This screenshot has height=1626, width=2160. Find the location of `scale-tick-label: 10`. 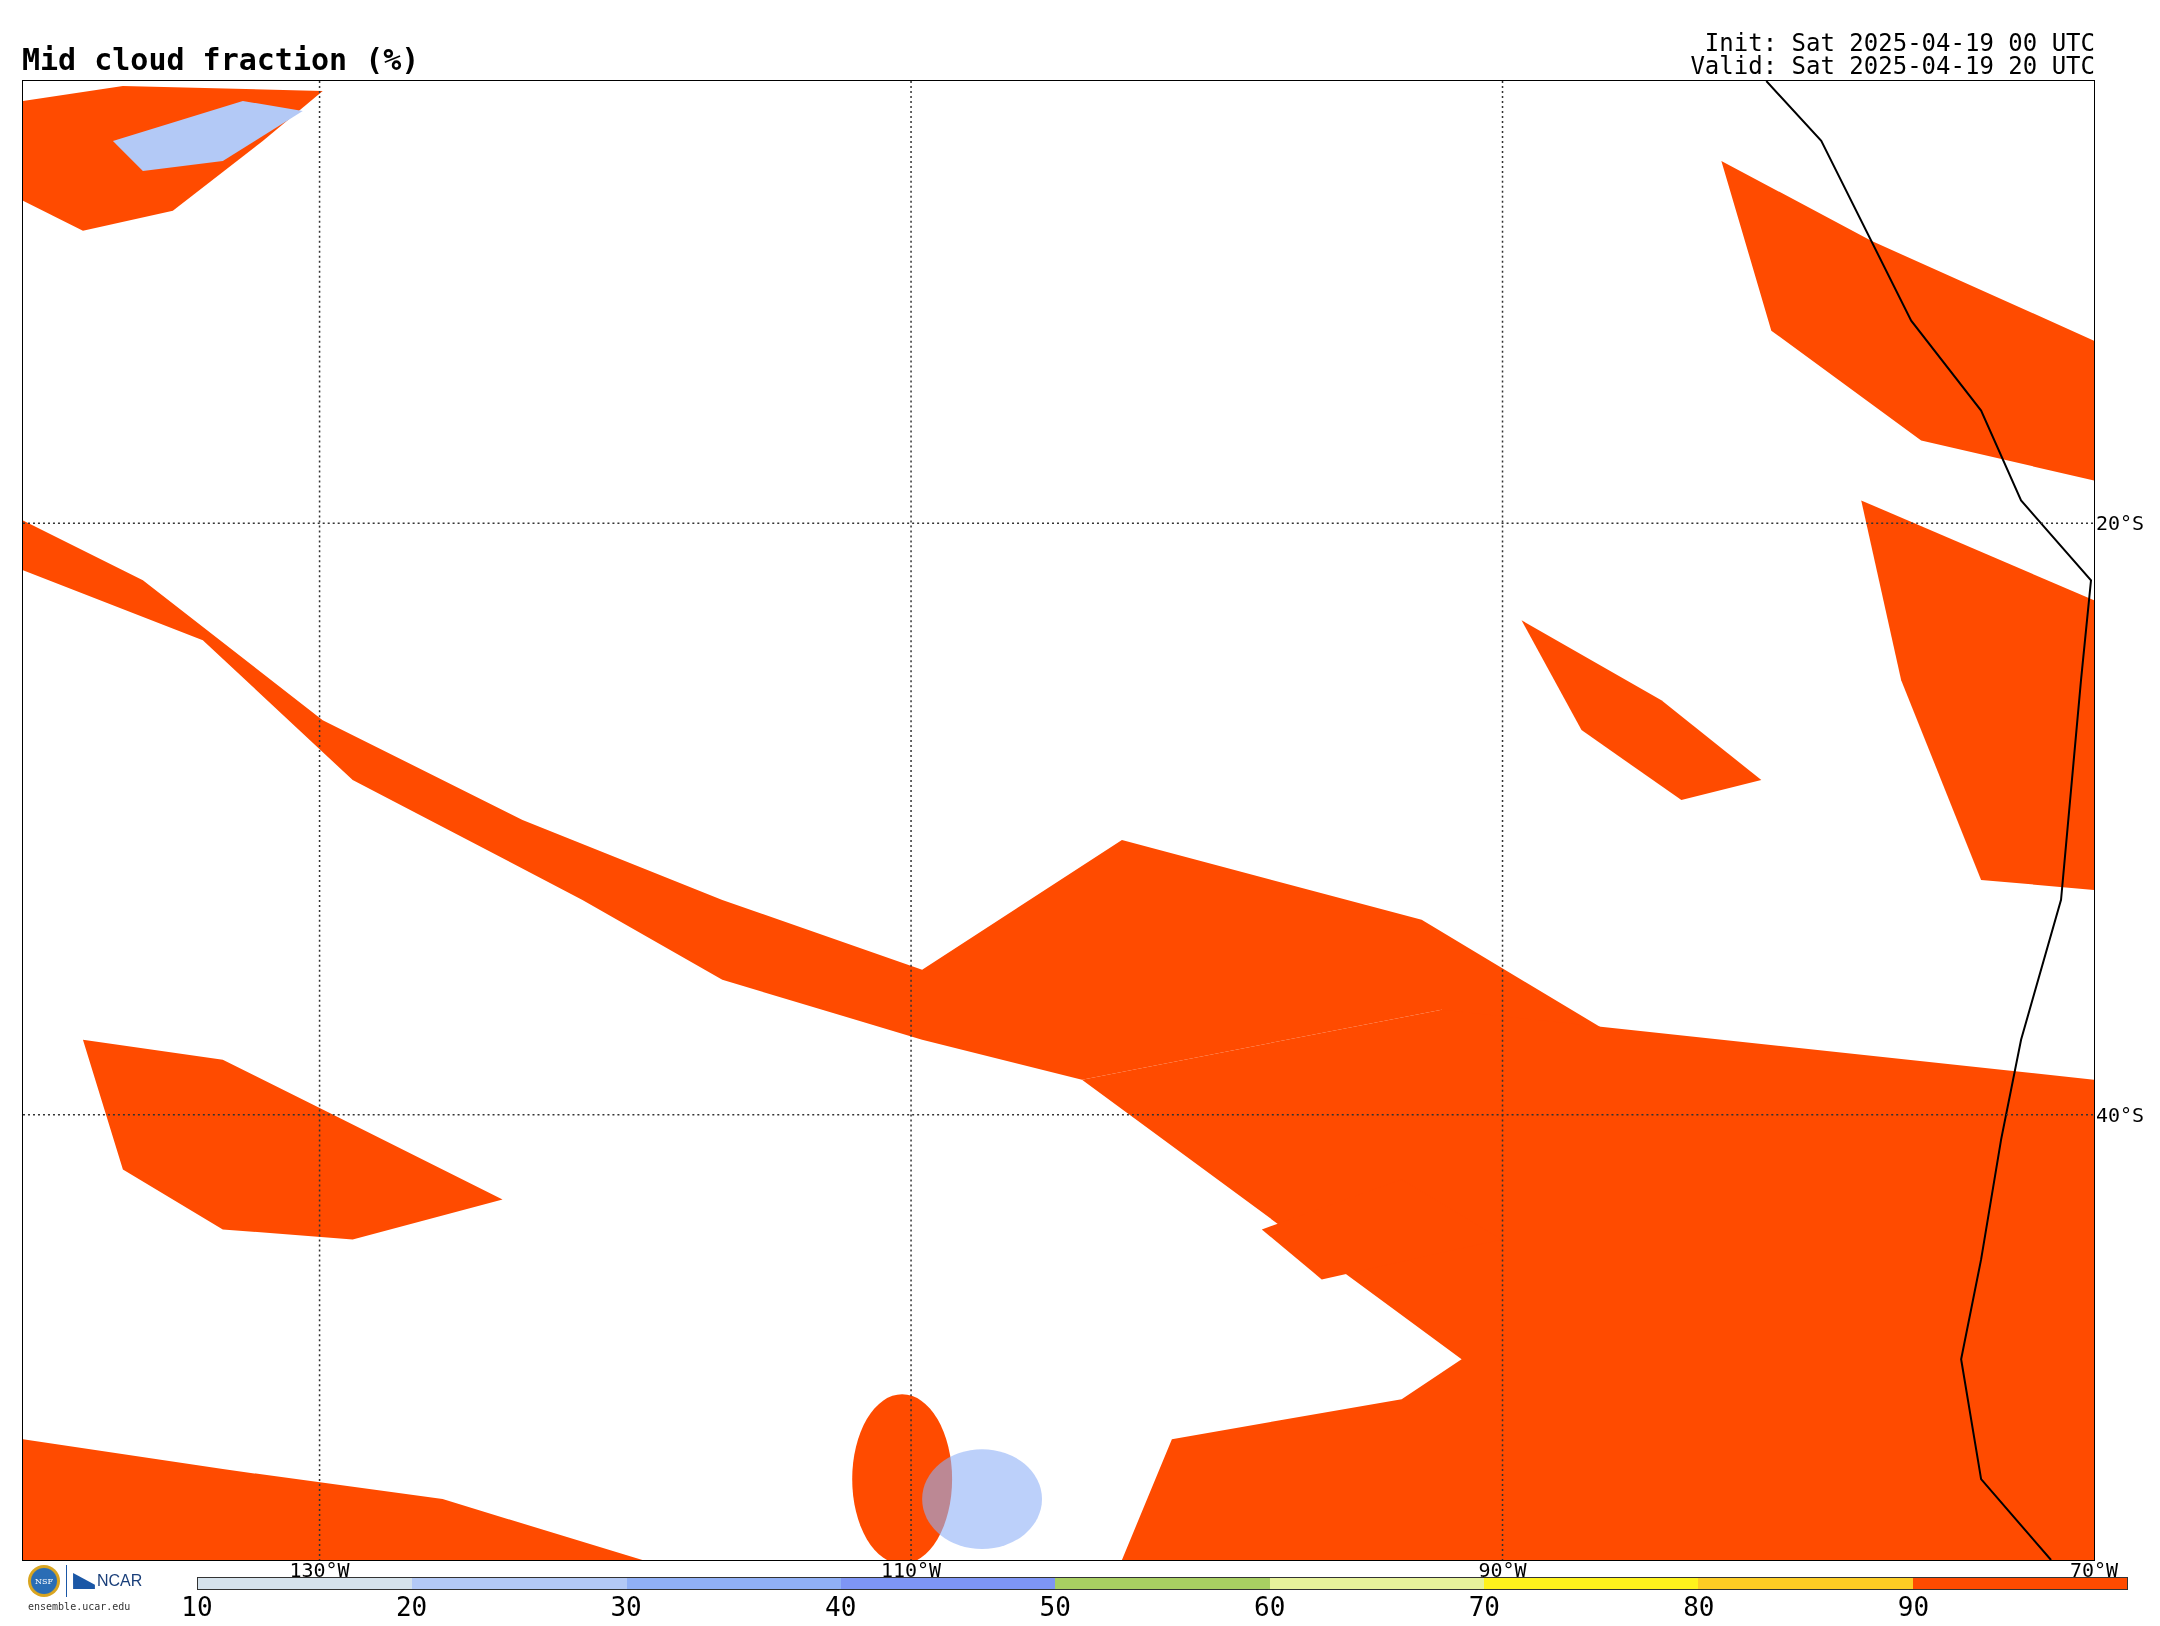

scale-tick-label: 10 is located at coordinates (197, 1607).